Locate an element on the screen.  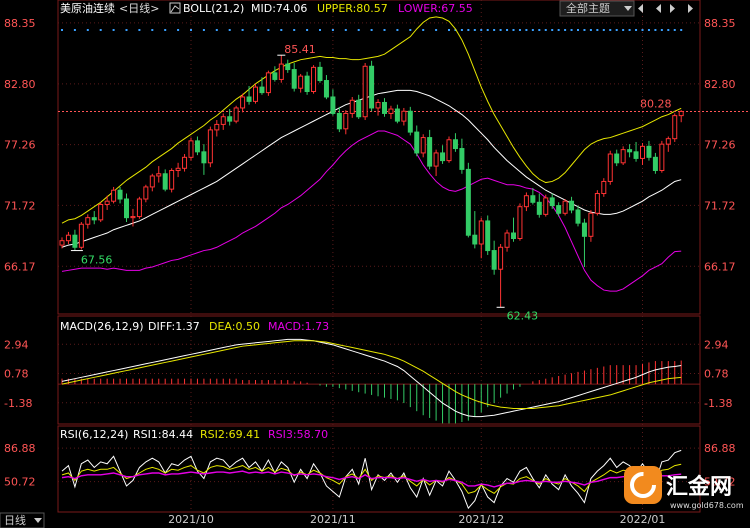
low-label: 62.43 is located at coordinates (522, 315).